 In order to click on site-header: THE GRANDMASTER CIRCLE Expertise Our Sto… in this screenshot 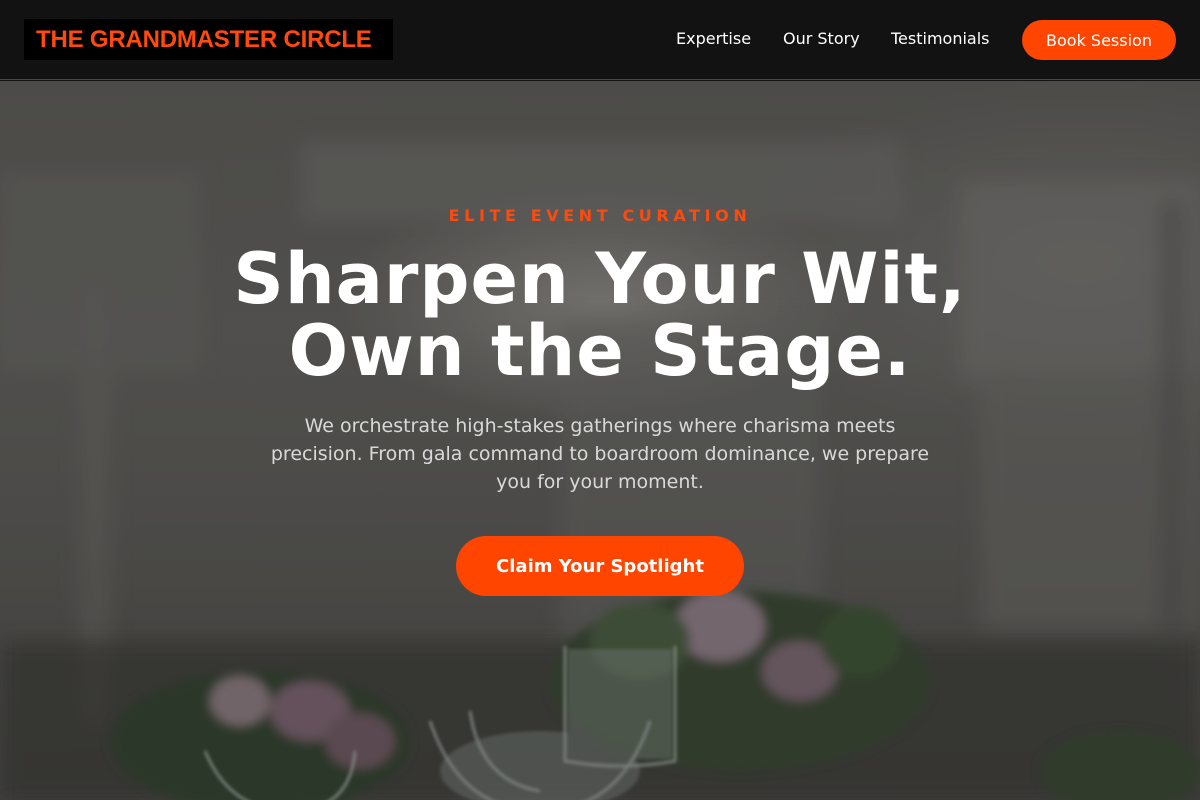, I will do `click(600, 40)`.